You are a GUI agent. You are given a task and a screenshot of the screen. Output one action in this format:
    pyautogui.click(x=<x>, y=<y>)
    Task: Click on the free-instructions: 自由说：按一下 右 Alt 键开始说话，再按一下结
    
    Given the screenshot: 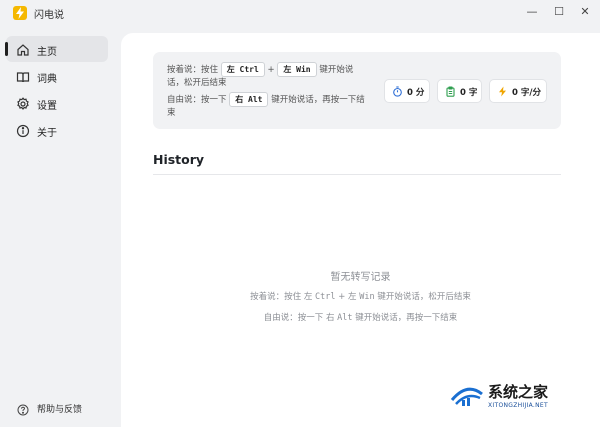 What is the action you would take?
    pyautogui.click(x=266, y=99)
    